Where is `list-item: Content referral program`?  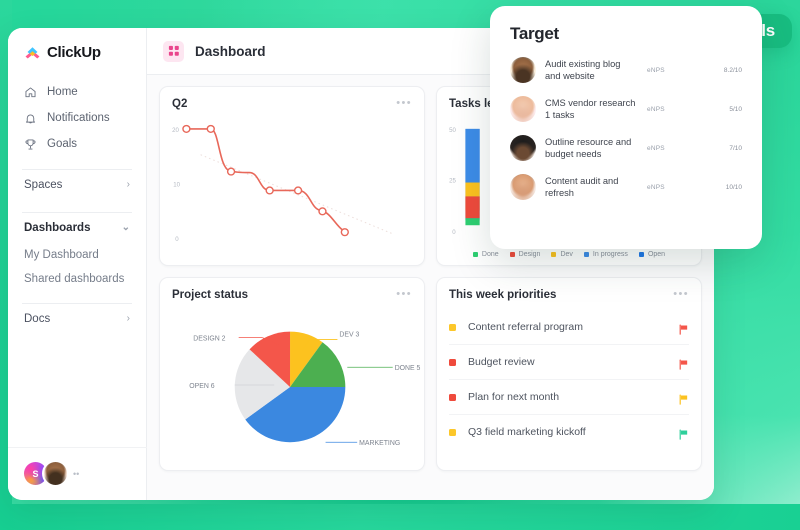
list-item: Content referral program is located at coordinates (569, 327).